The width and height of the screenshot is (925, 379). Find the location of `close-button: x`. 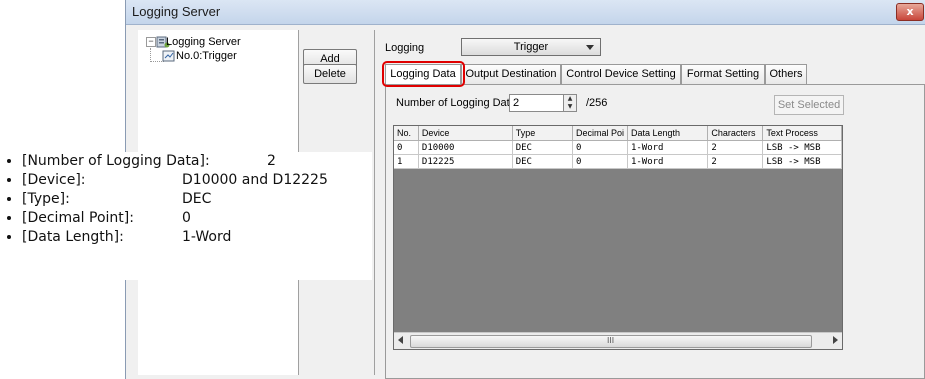

close-button: x is located at coordinates (910, 12).